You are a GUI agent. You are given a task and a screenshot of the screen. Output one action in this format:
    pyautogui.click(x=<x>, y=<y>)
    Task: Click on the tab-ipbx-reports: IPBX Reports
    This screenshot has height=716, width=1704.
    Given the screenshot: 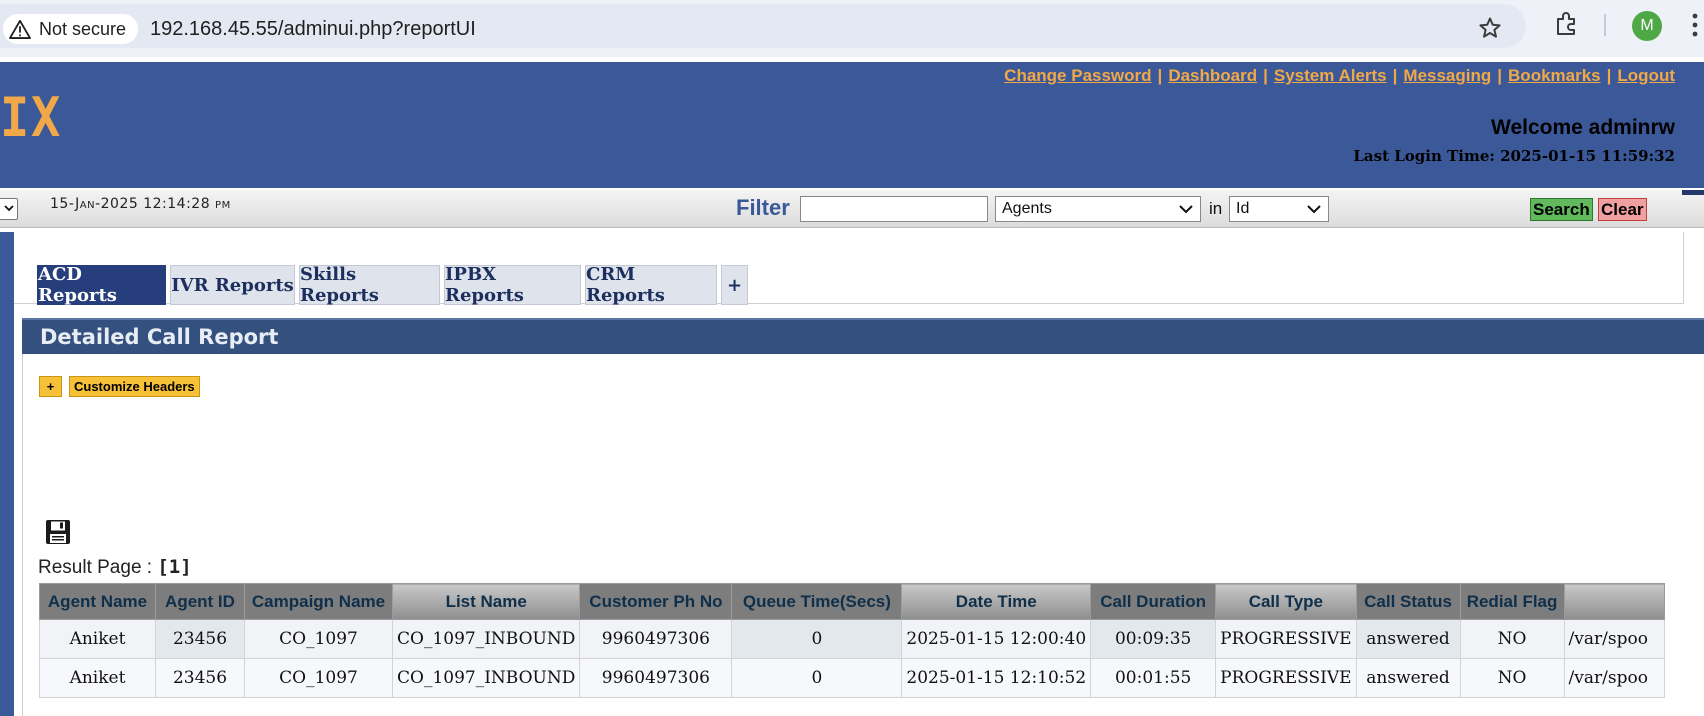 What is the action you would take?
    pyautogui.click(x=512, y=285)
    